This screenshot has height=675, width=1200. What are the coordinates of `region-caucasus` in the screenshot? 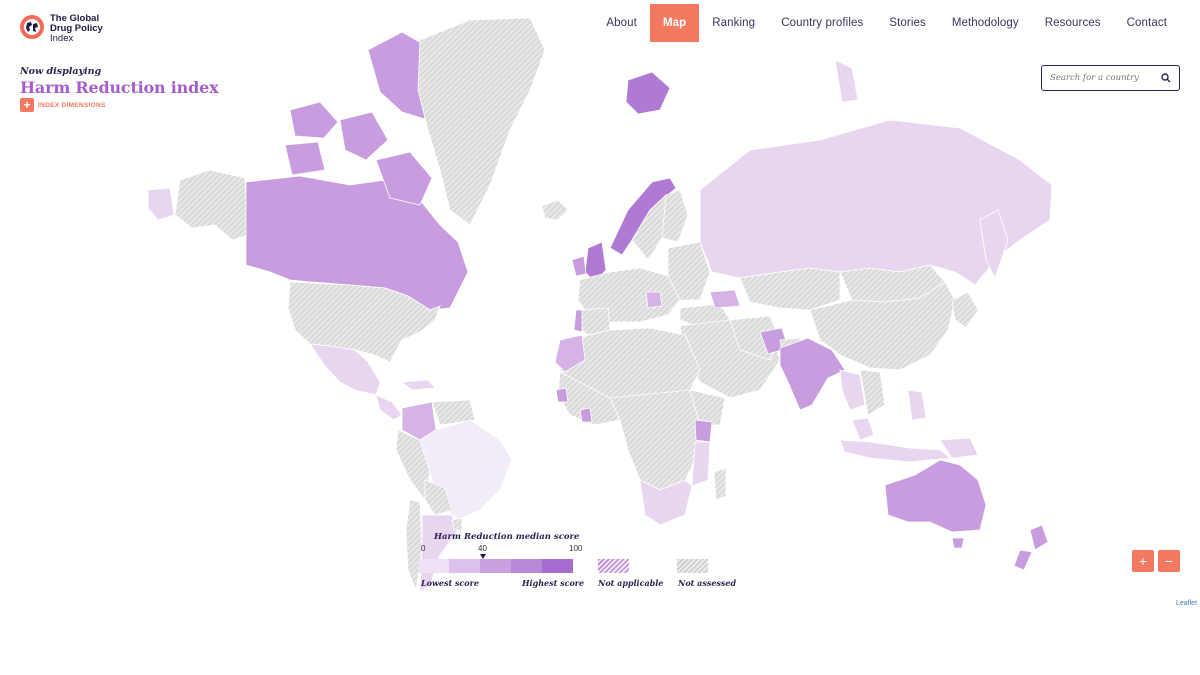 It's located at (725, 299).